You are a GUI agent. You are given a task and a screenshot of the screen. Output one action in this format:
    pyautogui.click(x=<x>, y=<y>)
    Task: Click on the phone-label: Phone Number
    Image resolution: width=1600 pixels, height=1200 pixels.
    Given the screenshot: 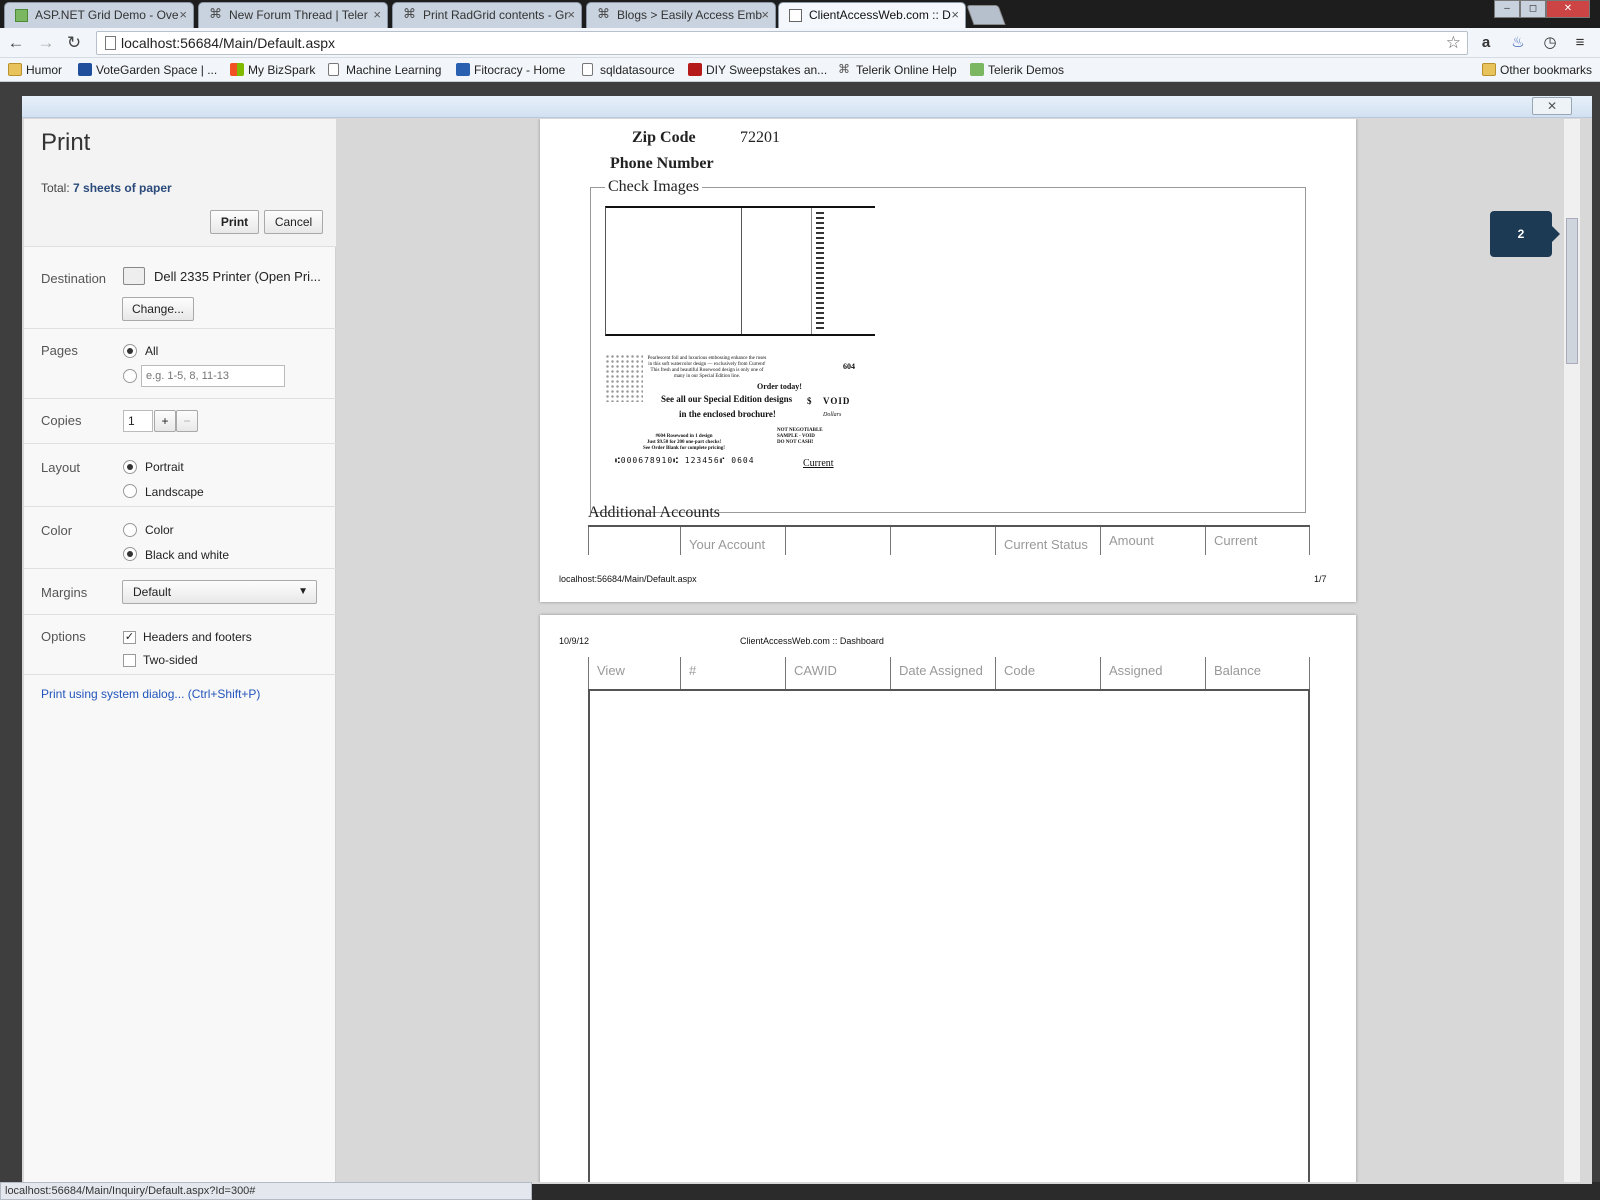 What is the action you would take?
    pyautogui.click(x=662, y=163)
    